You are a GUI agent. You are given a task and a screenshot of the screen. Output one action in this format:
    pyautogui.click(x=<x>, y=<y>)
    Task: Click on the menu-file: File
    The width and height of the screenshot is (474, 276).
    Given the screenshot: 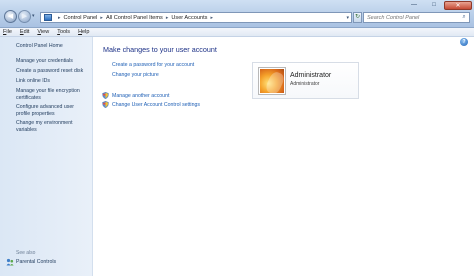 What is the action you would take?
    pyautogui.click(x=7, y=32)
    